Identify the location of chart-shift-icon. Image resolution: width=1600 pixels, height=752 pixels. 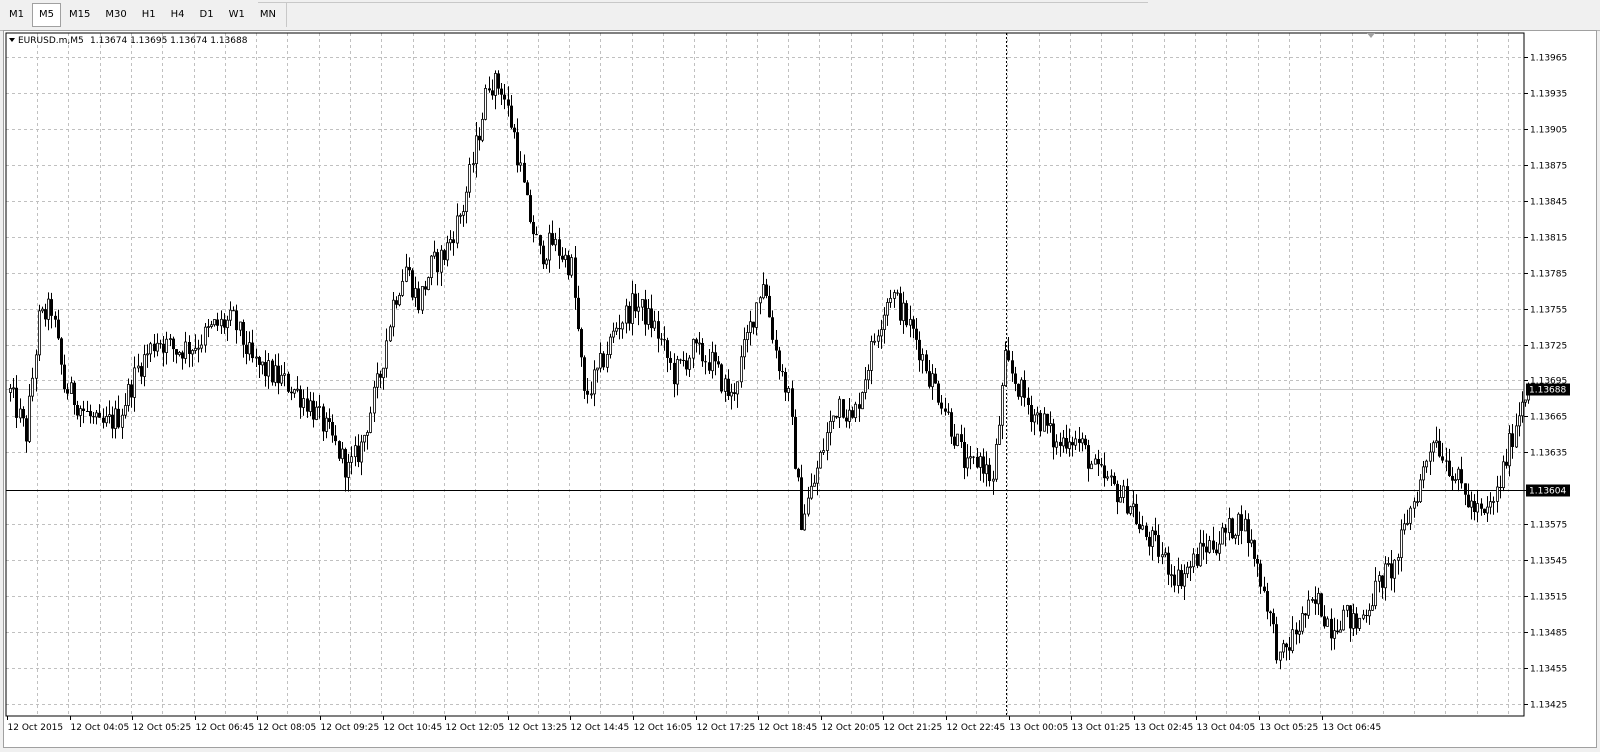
(1371, 35).